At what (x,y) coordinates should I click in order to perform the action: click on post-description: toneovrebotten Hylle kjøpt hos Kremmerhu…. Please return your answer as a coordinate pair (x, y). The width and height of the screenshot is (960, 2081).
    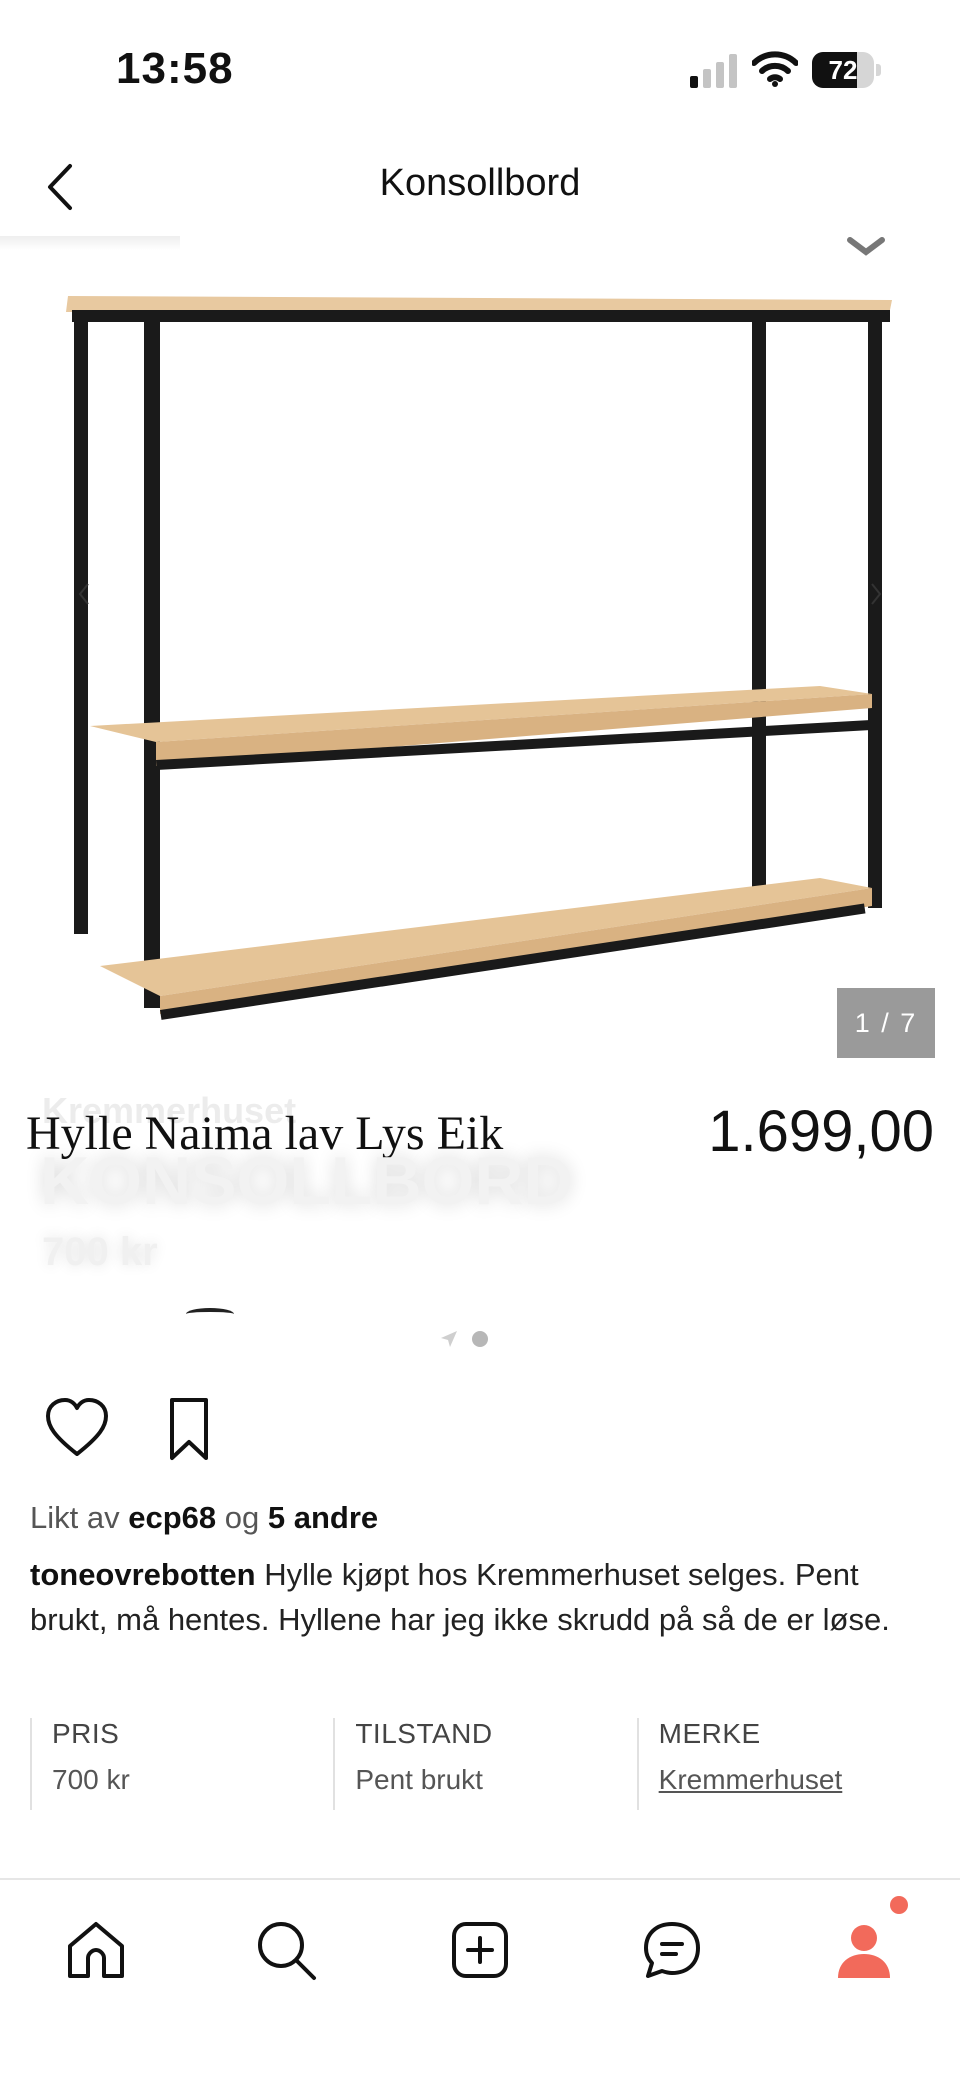
    Looking at the image, I should click on (485, 1597).